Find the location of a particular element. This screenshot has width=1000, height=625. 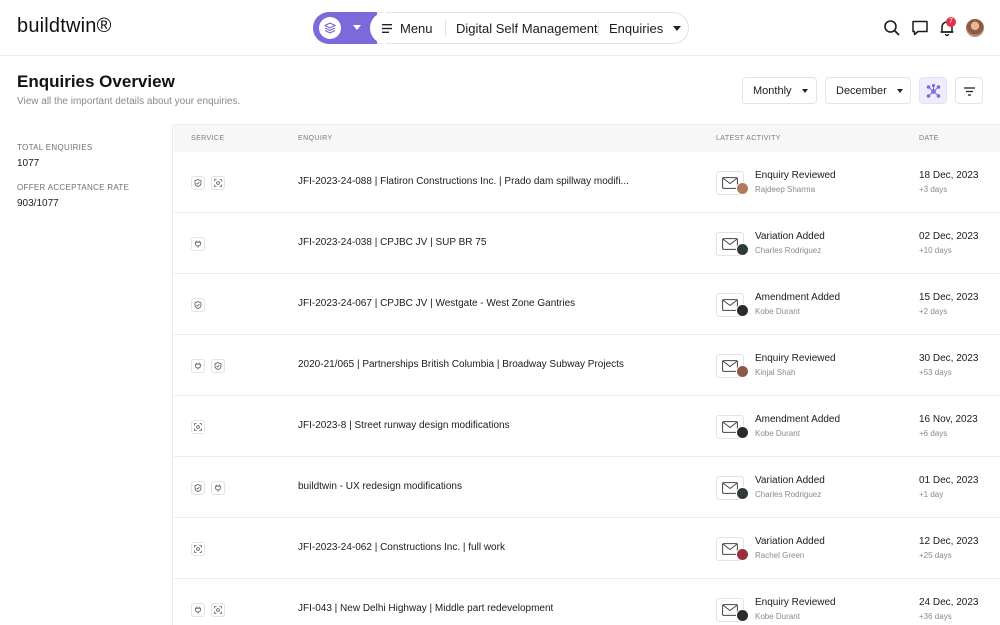

filter-icon is located at coordinates (969, 91).